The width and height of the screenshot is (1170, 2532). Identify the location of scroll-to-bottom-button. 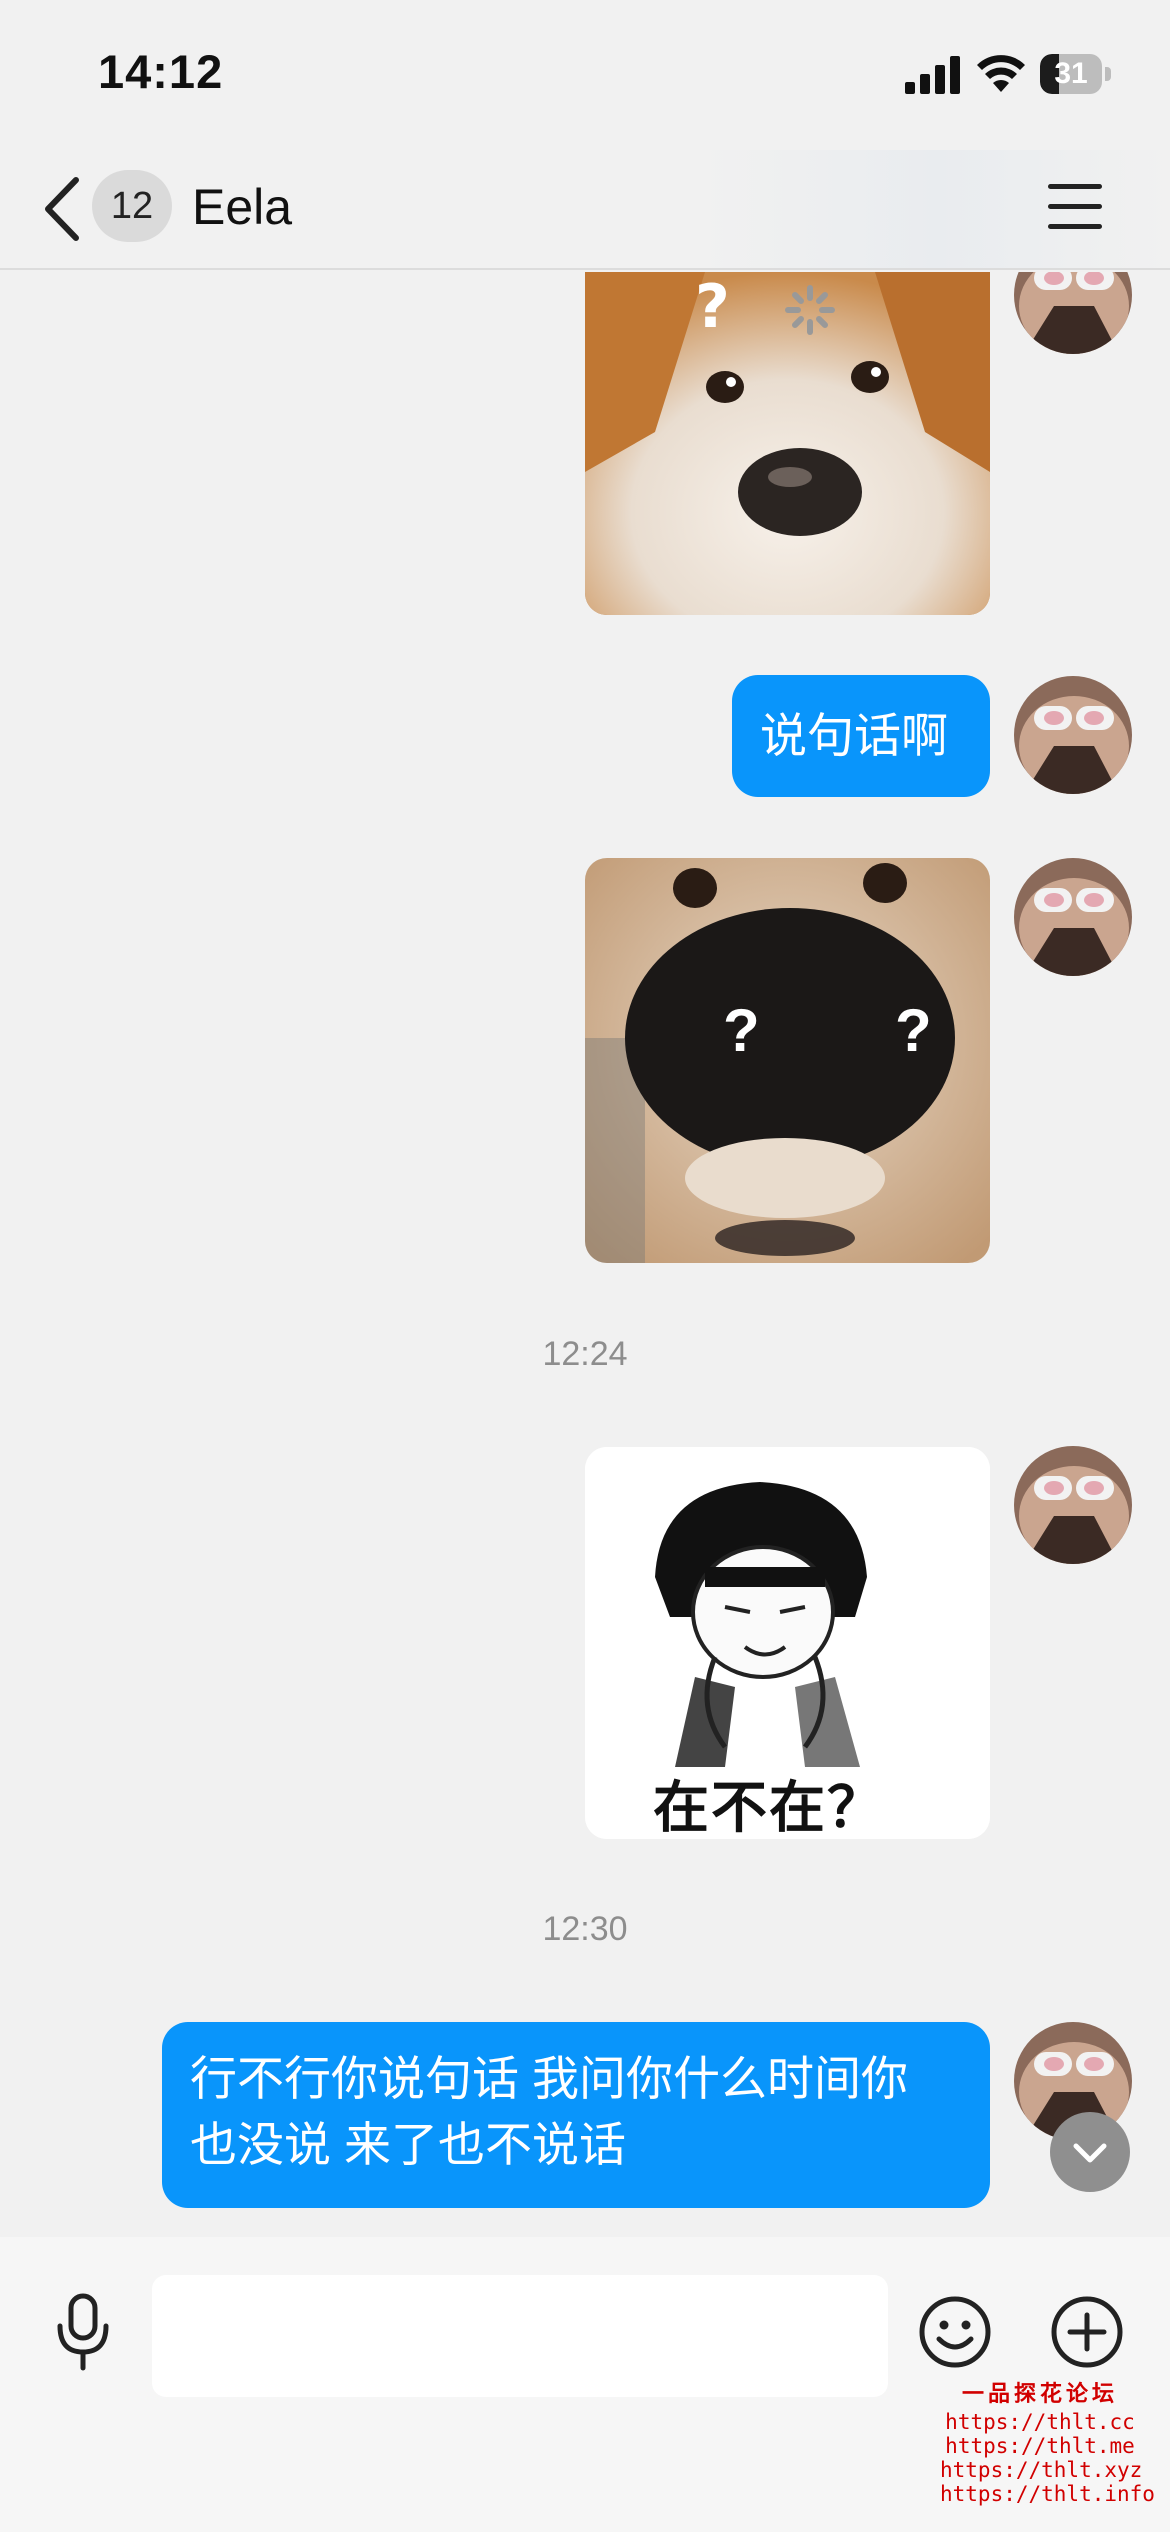
(1090, 2152).